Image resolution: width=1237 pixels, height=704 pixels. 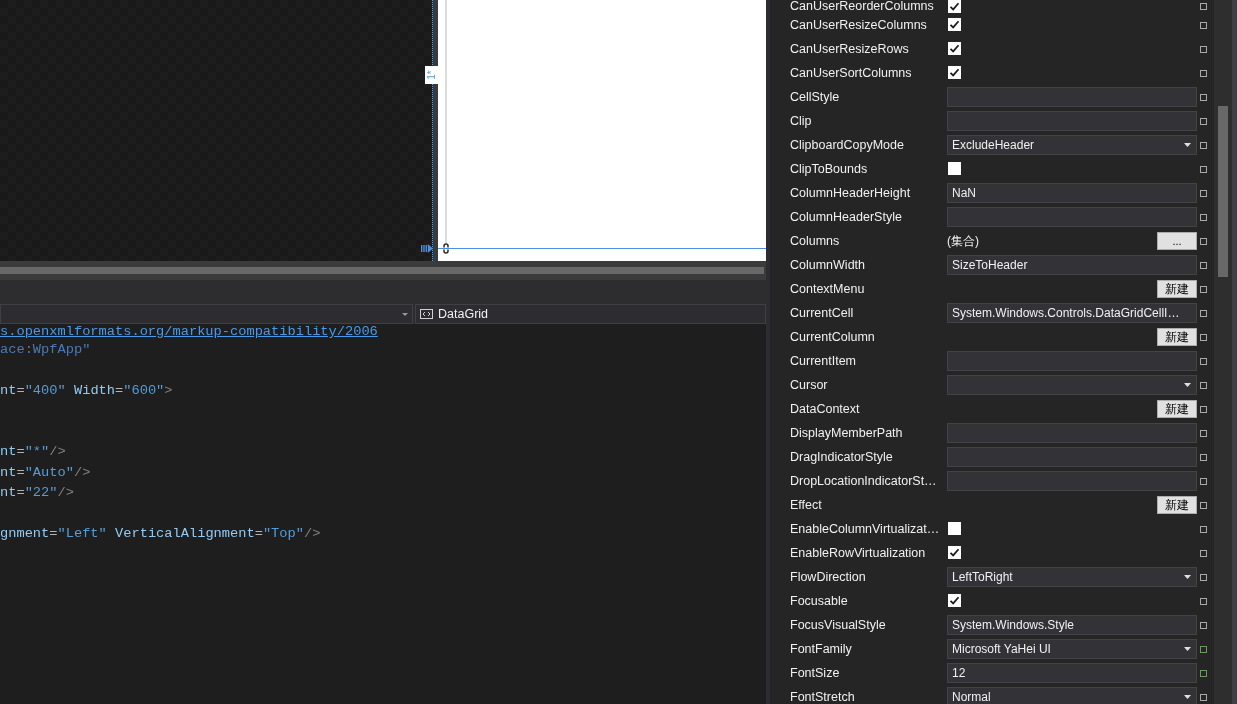 I want to click on vertical-scrollbar, so click(x=1223, y=352).